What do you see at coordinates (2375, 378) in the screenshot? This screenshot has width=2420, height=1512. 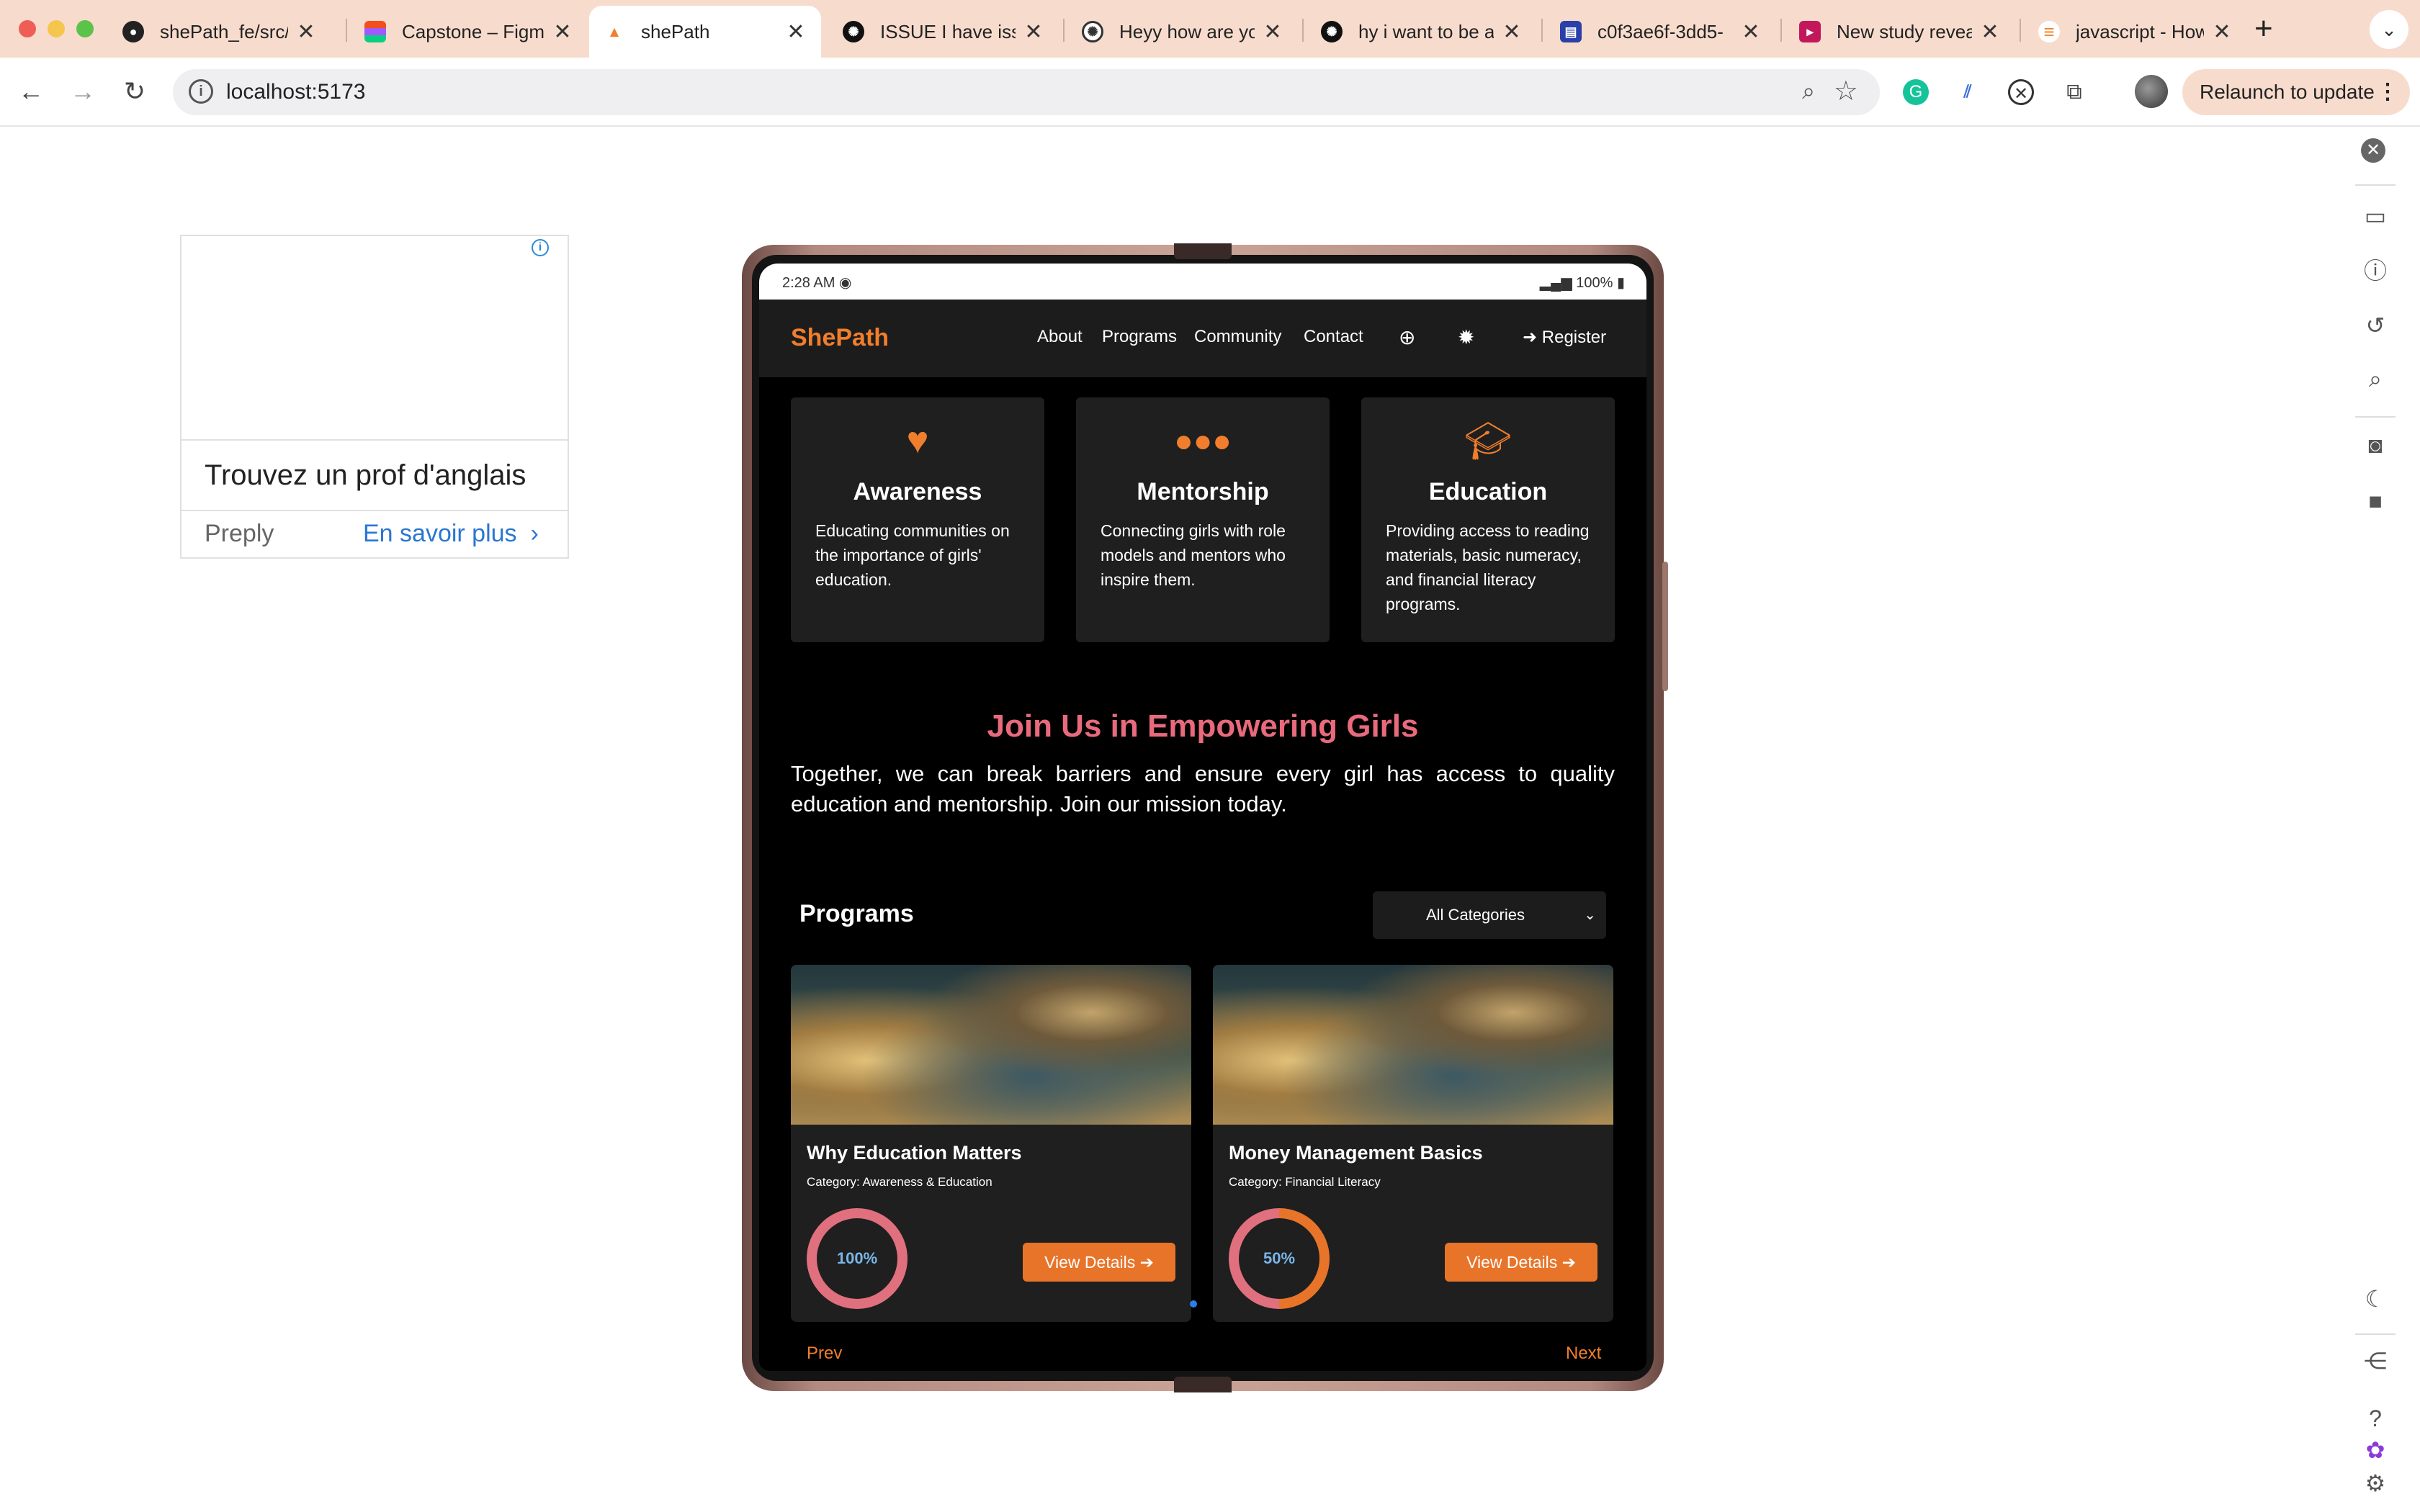 I see `zoom-new-icon: ⌕` at bounding box center [2375, 378].